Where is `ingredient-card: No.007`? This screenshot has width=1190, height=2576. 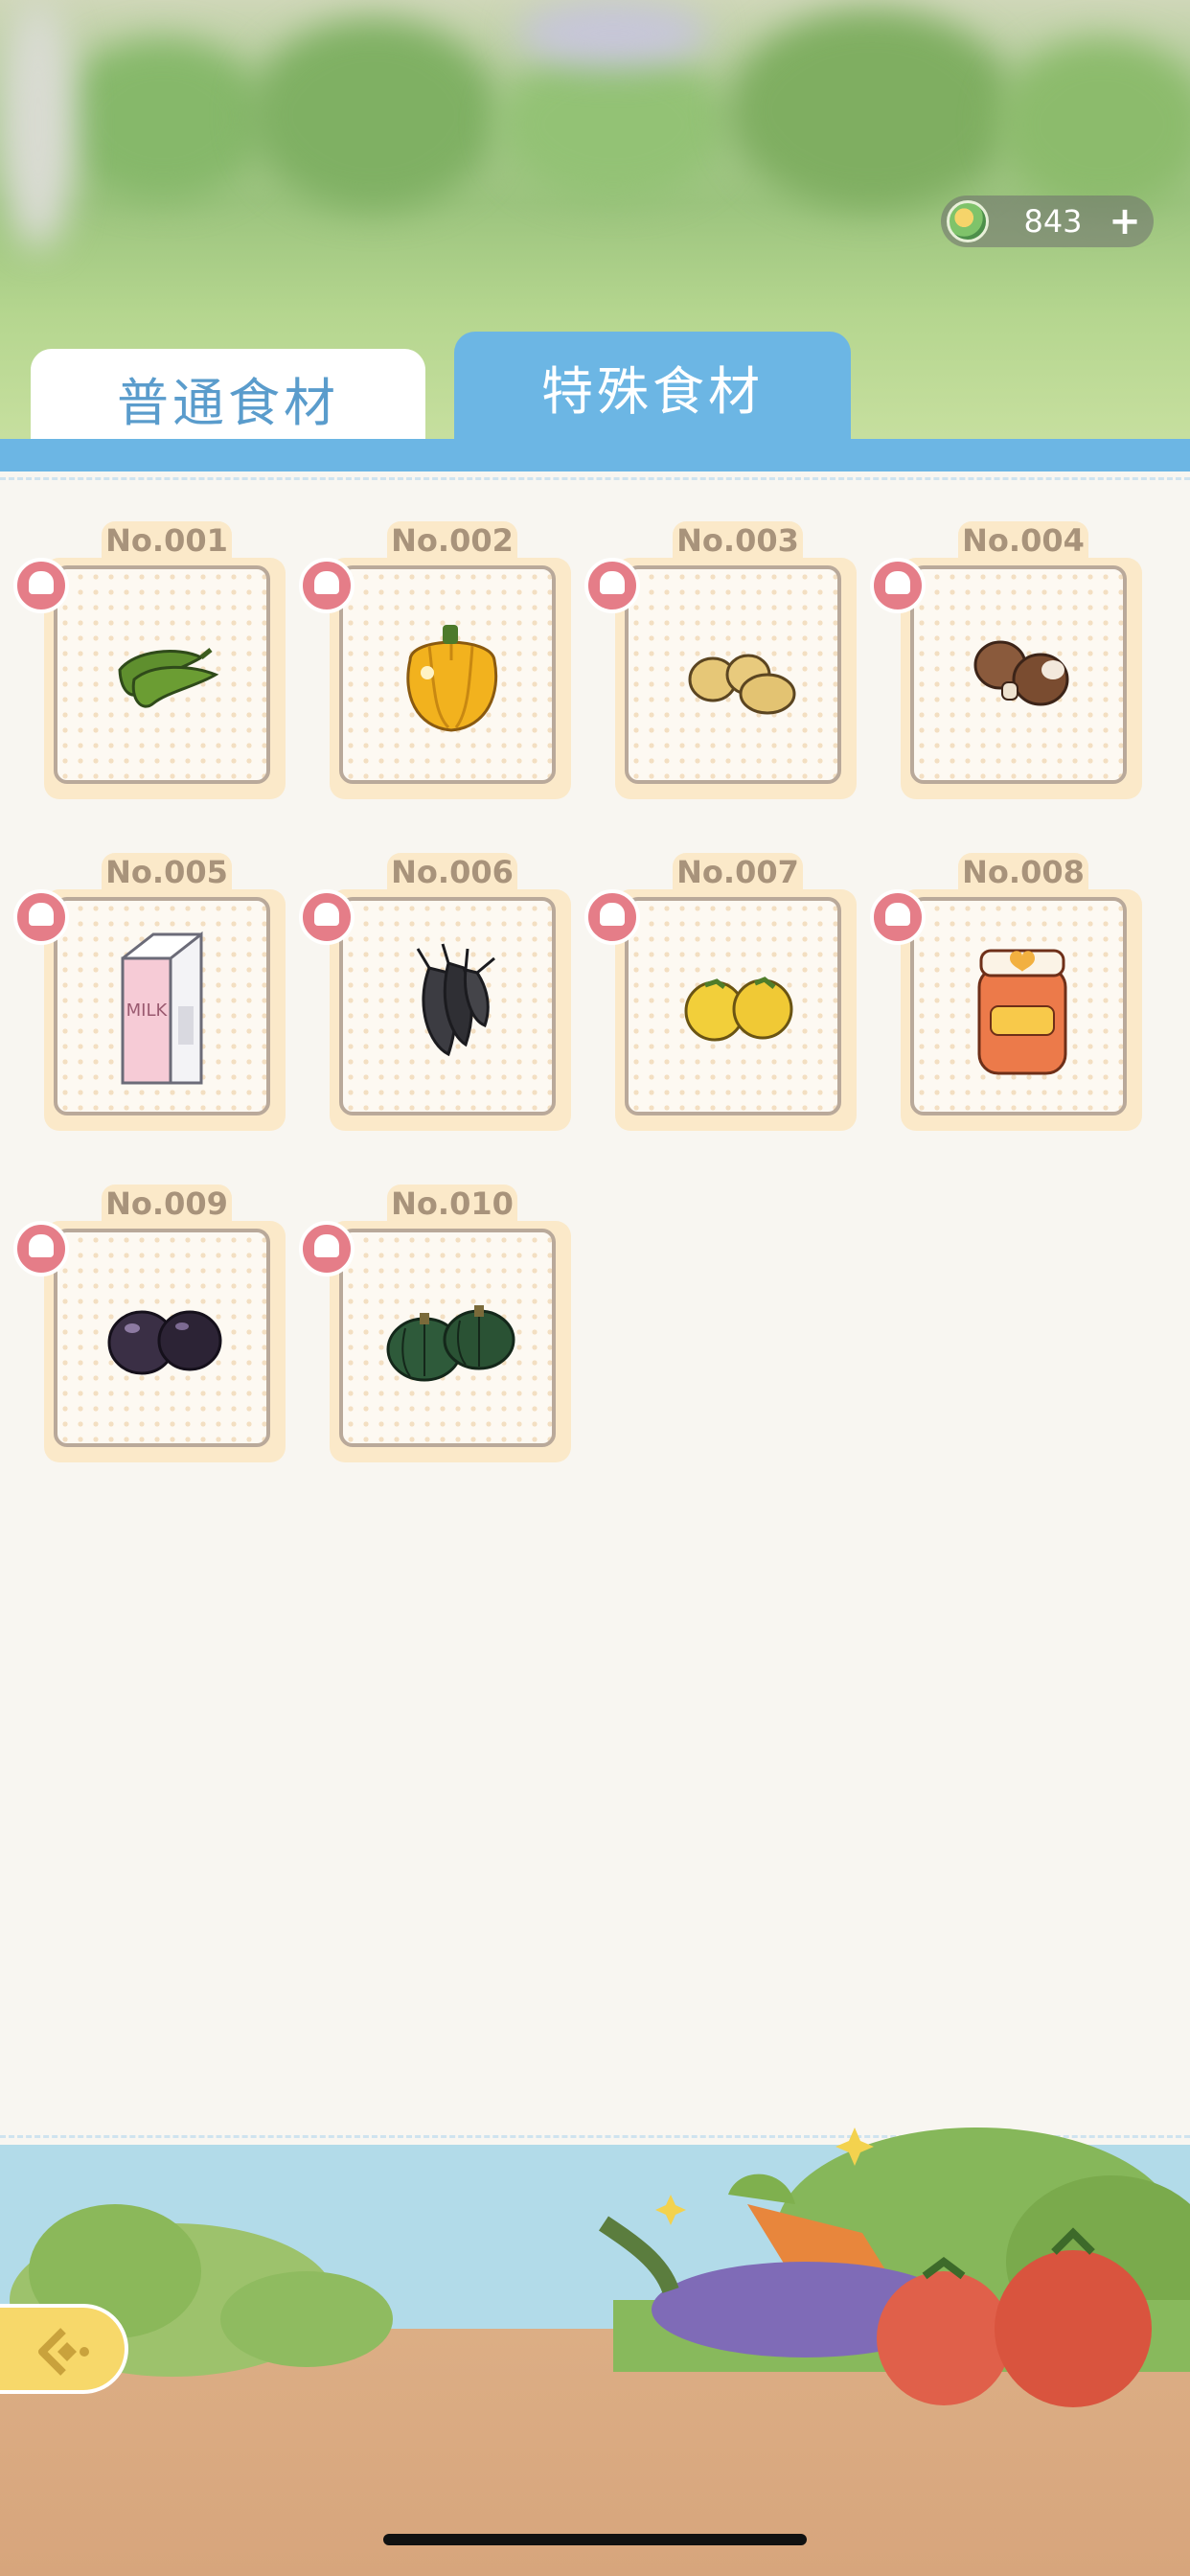
ingredient-card: No.007 is located at coordinates (720, 992).